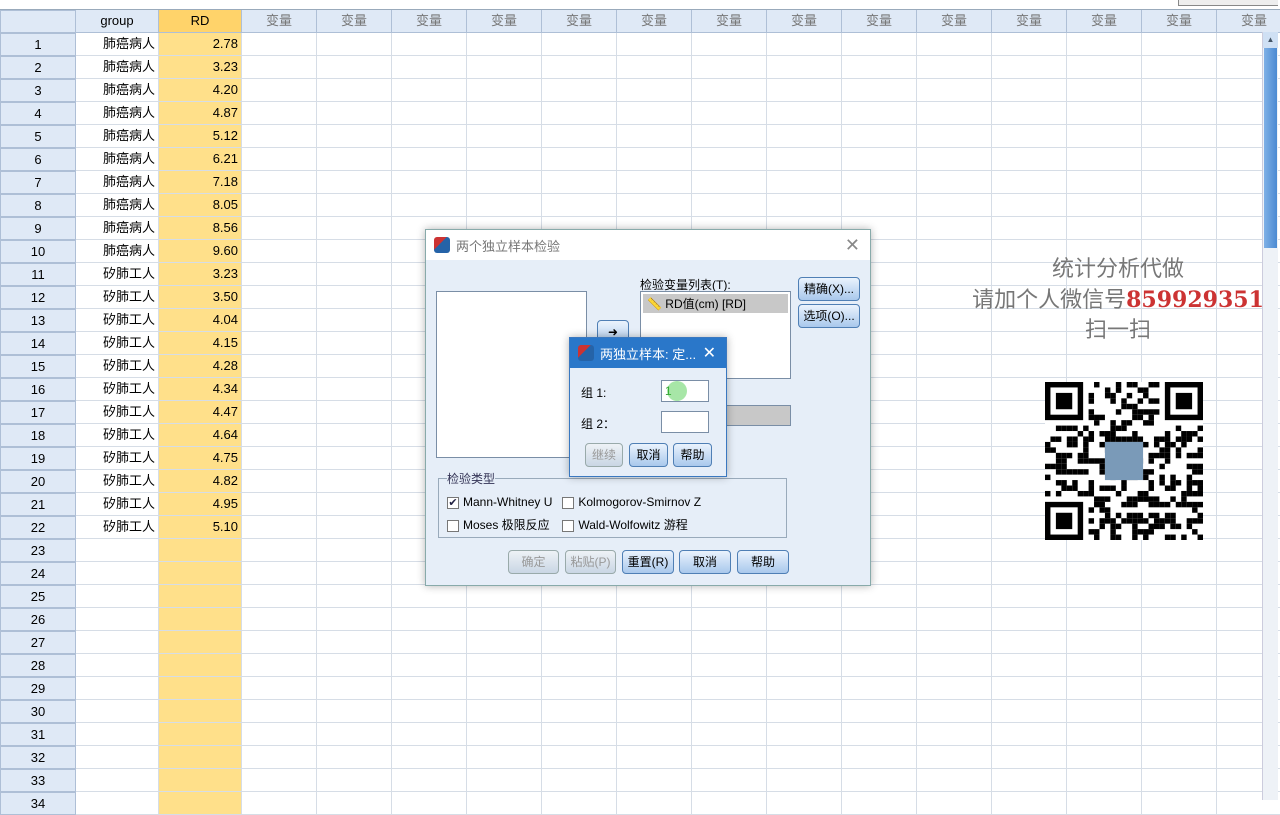 This screenshot has height=815, width=1280. Describe the element at coordinates (38, 67) in the screenshot. I see `row-header: 2` at that location.